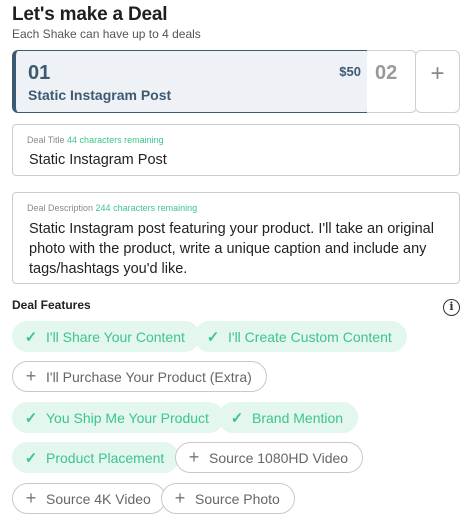 This screenshot has height=529, width=473. I want to click on deal-tab-number: 02, so click(386, 73).